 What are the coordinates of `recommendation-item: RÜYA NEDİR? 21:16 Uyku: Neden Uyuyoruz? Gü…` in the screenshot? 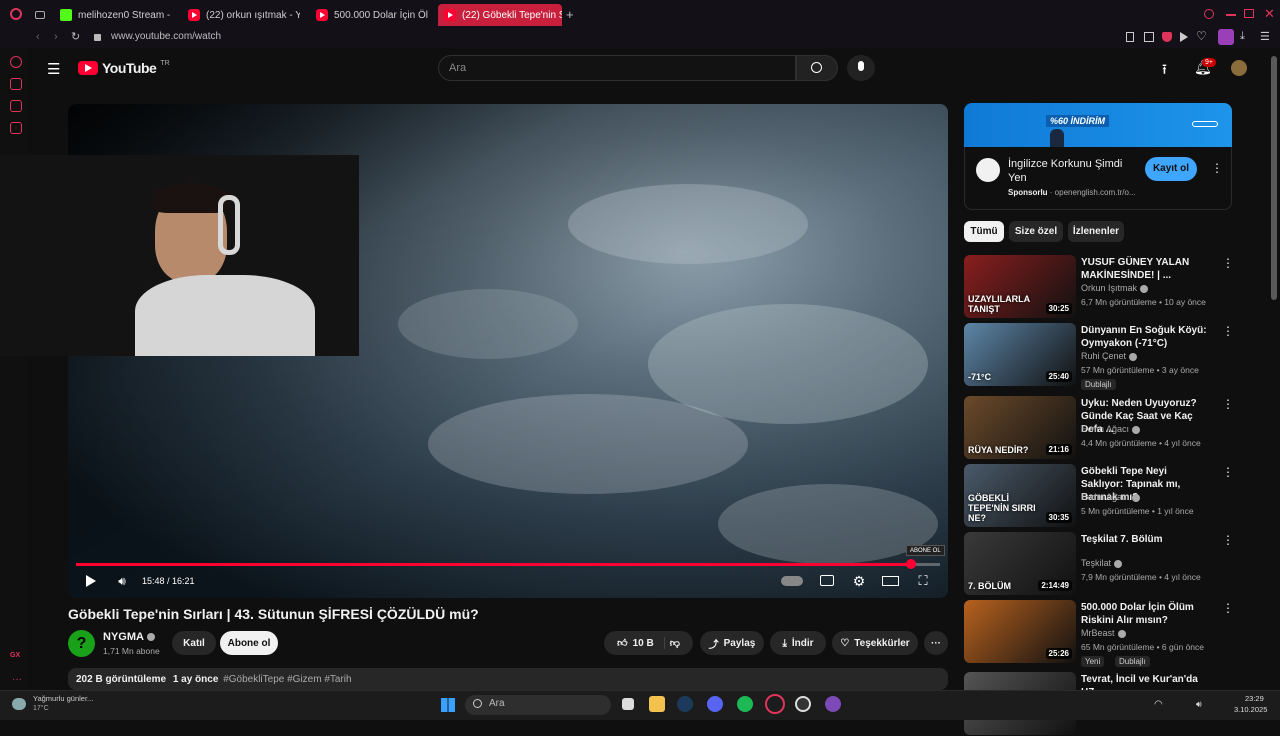 It's located at (1099, 428).